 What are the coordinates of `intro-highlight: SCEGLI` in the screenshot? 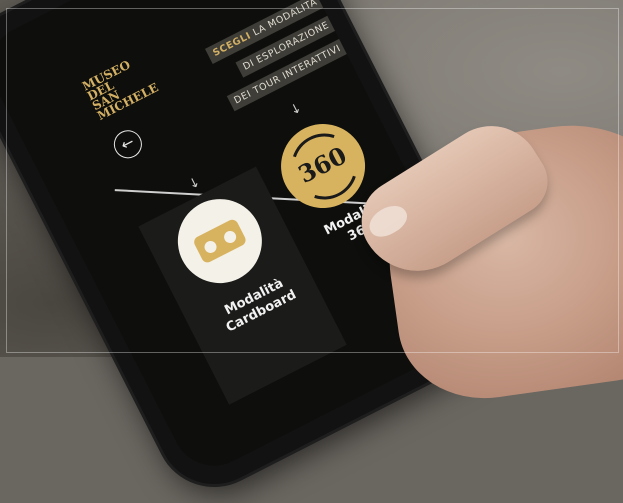 It's located at (232, 44).